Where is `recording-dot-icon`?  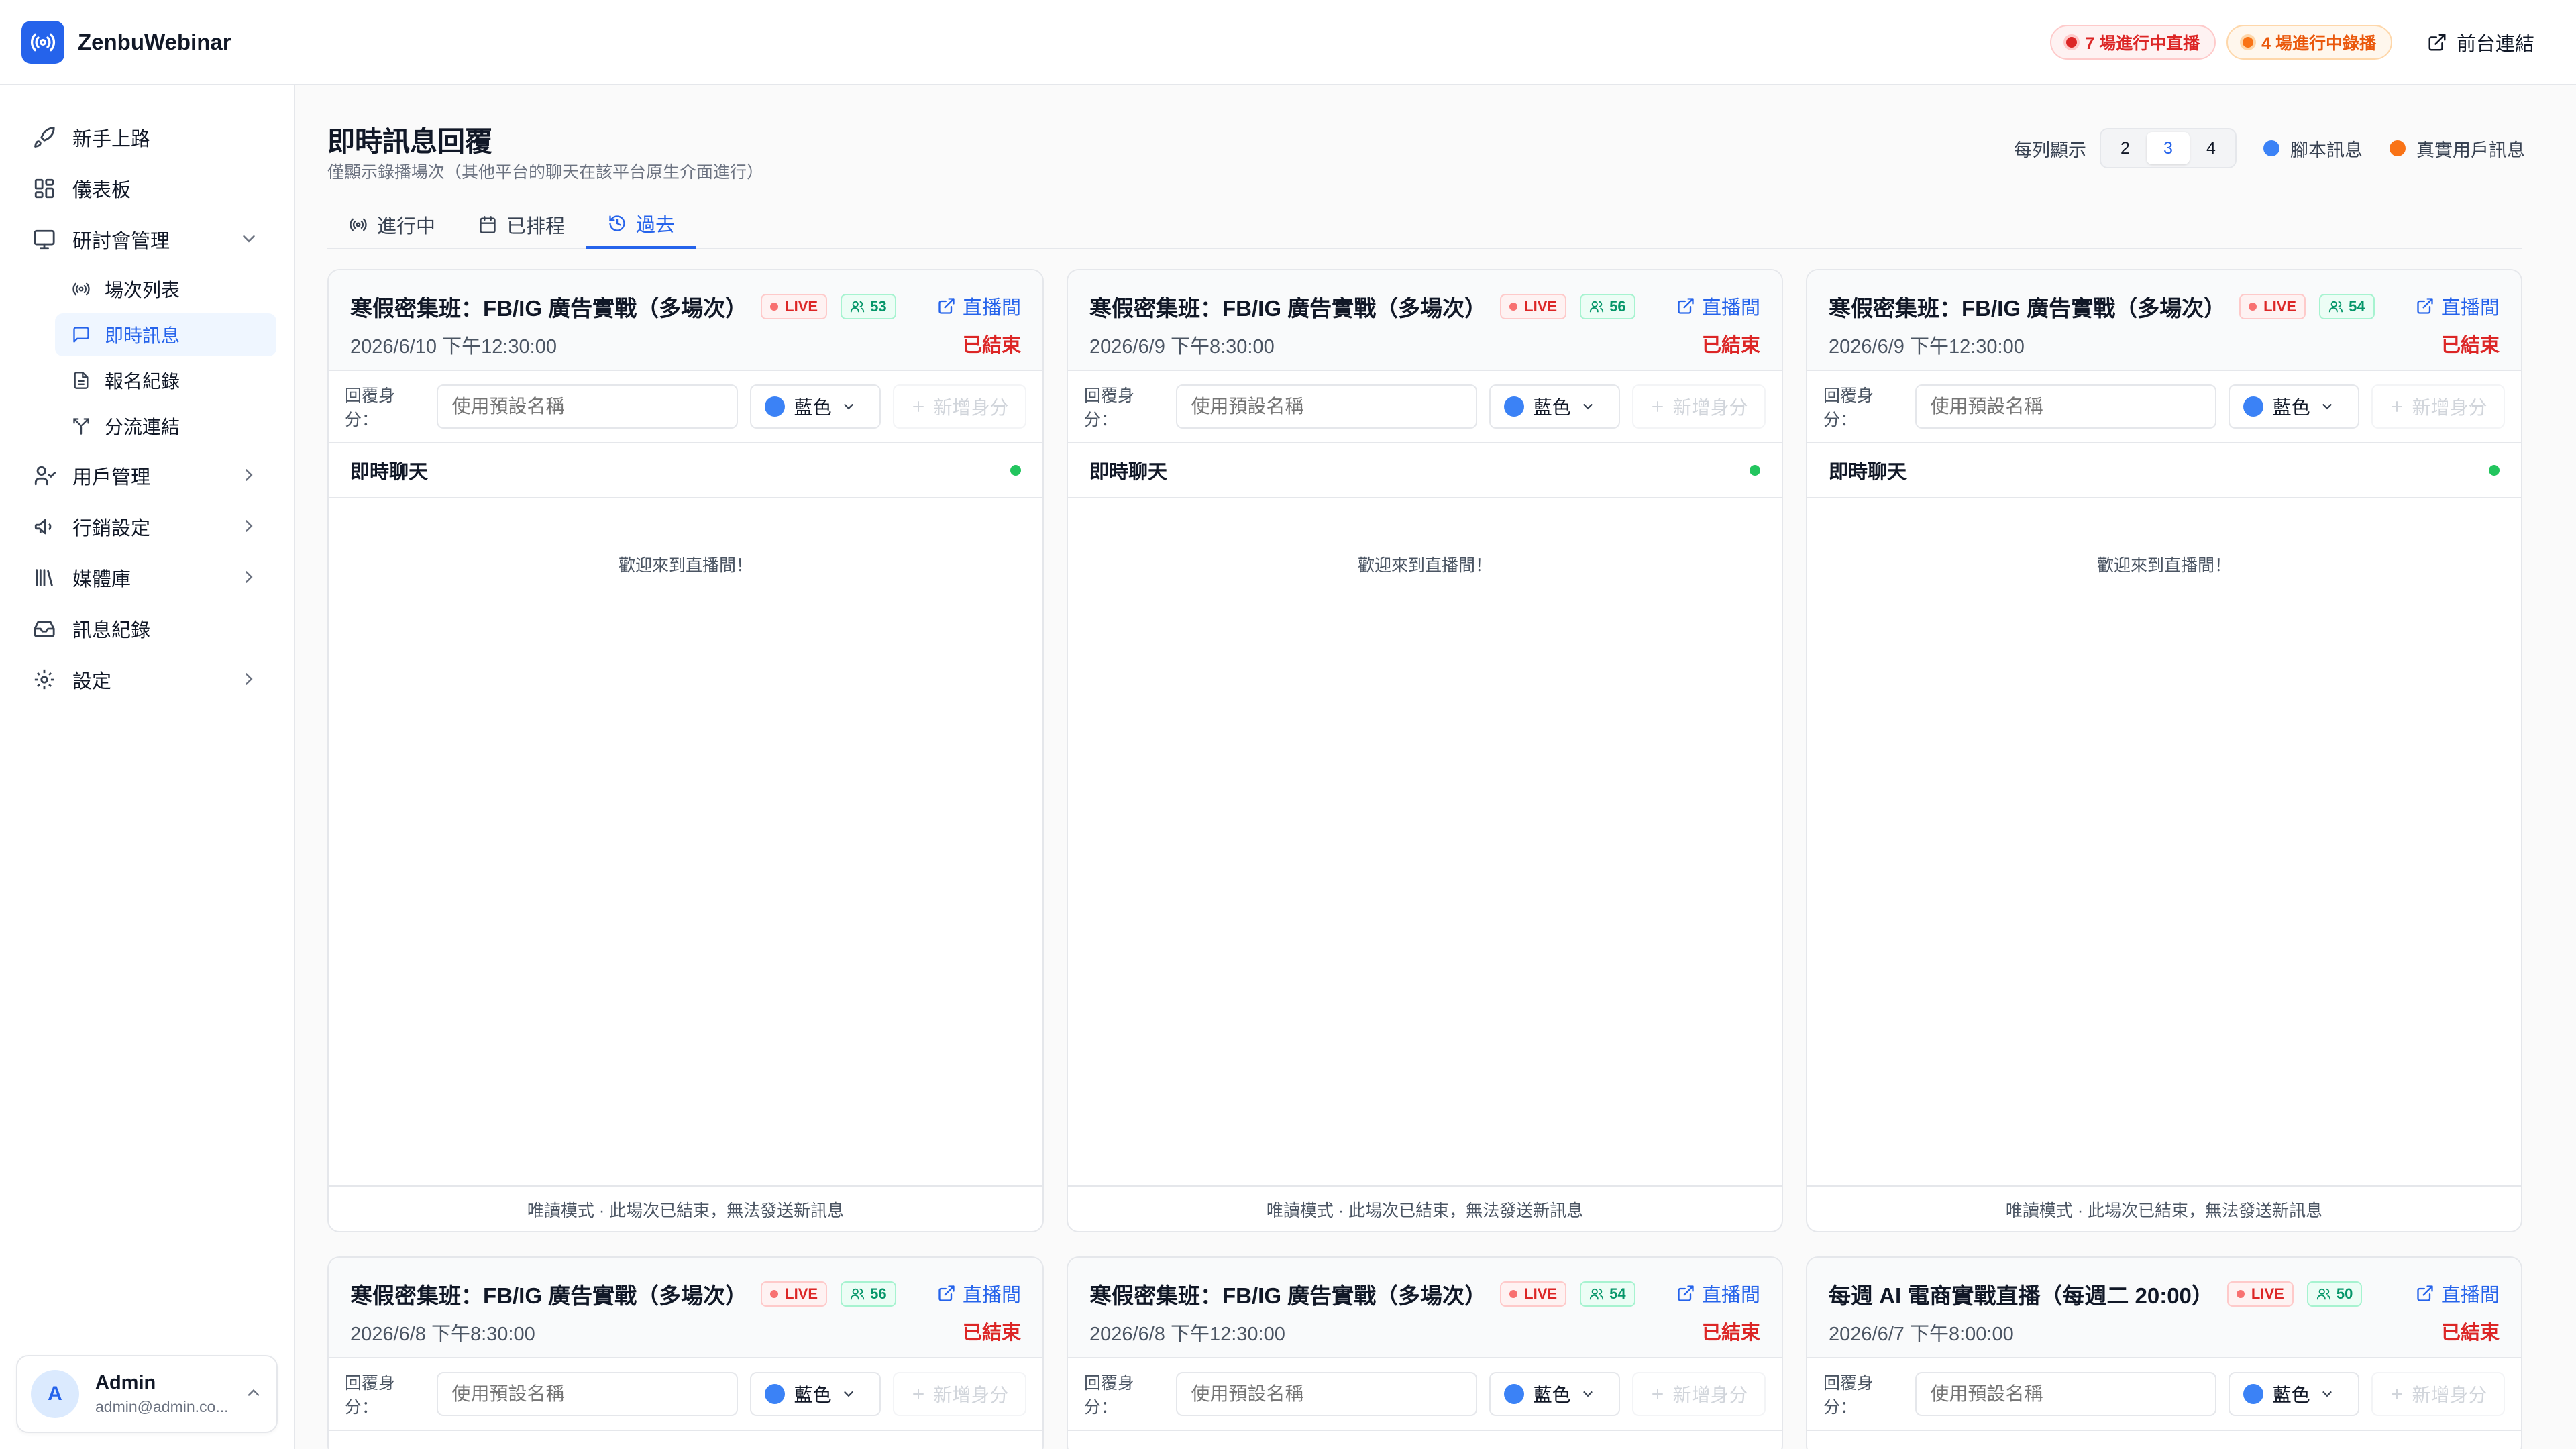
recording-dot-icon is located at coordinates (2248, 42).